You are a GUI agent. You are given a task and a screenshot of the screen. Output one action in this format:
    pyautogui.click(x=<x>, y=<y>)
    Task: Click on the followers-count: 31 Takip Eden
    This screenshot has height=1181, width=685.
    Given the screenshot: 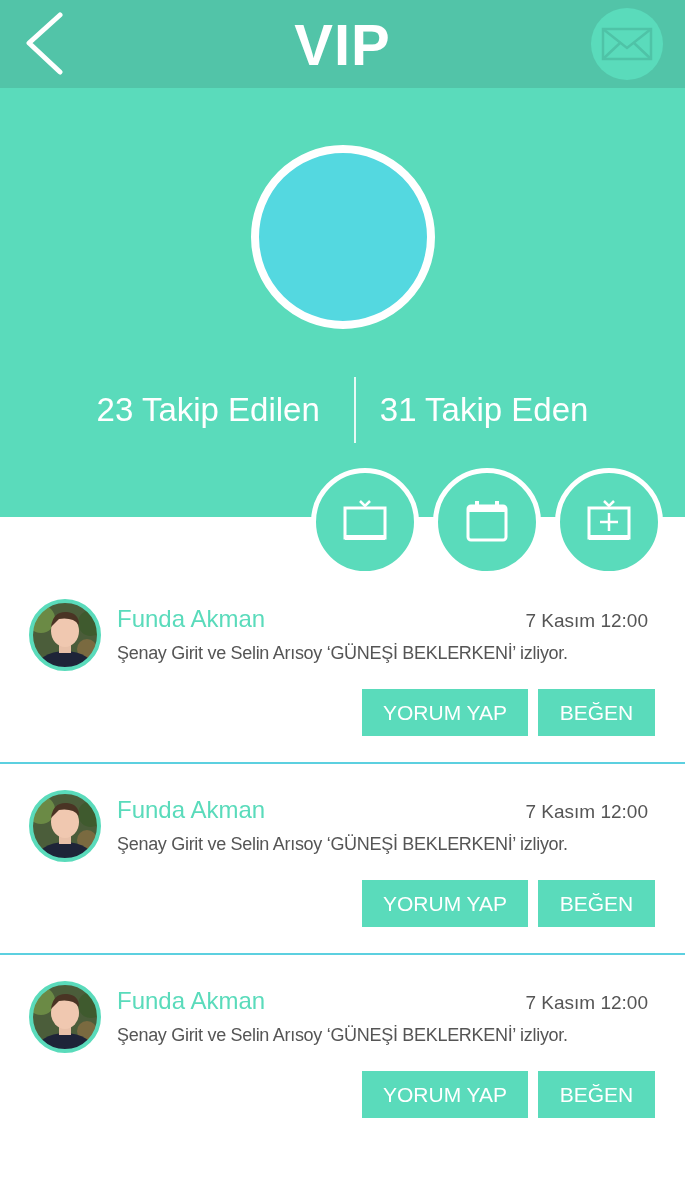 What is the action you would take?
    pyautogui.click(x=484, y=410)
    